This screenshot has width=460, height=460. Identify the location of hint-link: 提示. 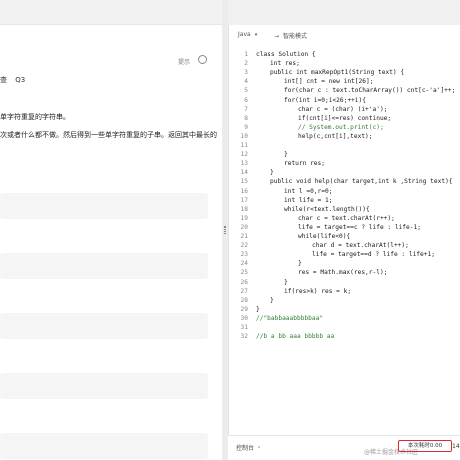
(184, 61).